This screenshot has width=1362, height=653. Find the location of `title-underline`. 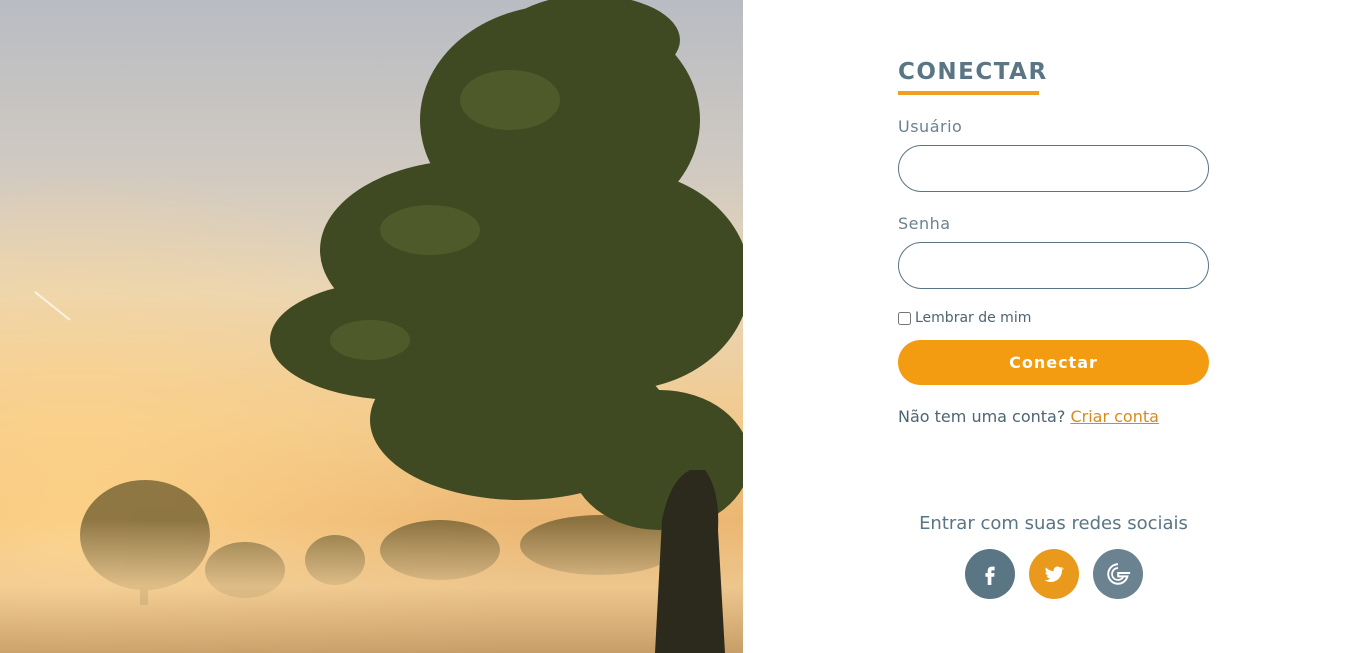

title-underline is located at coordinates (968, 93).